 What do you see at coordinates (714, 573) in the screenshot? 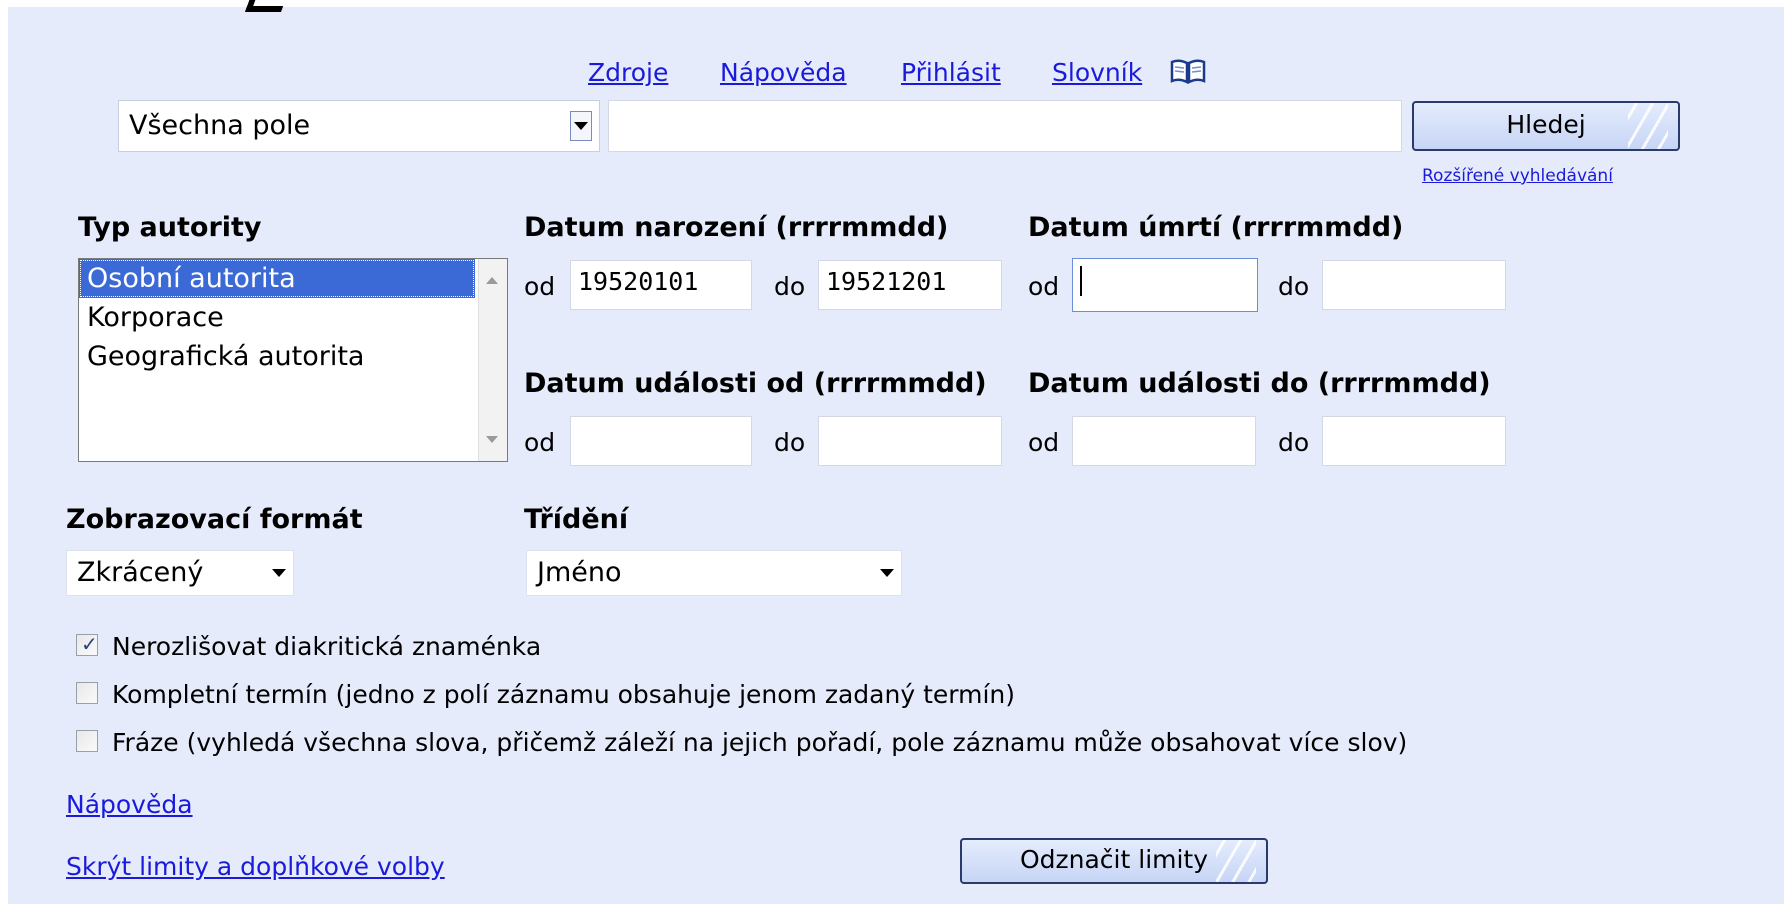
I see `sorting-select: Jméno` at bounding box center [714, 573].